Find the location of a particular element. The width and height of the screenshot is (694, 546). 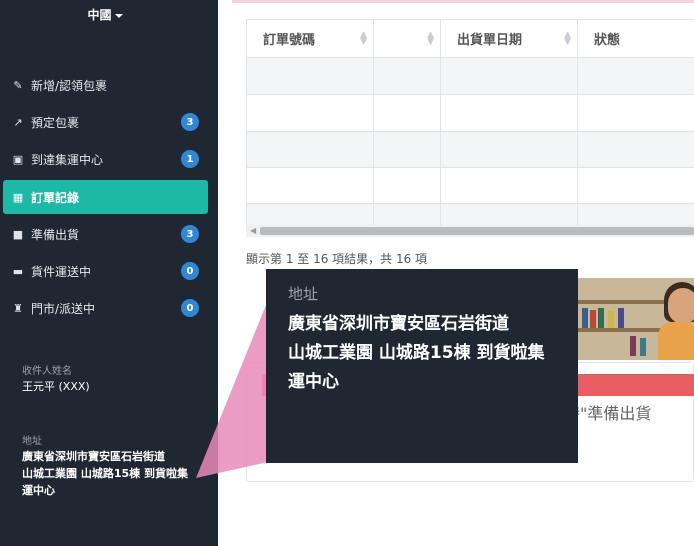

callout-address-line1: 廣東省深圳市寶安區石岩街道 is located at coordinates (398, 324).